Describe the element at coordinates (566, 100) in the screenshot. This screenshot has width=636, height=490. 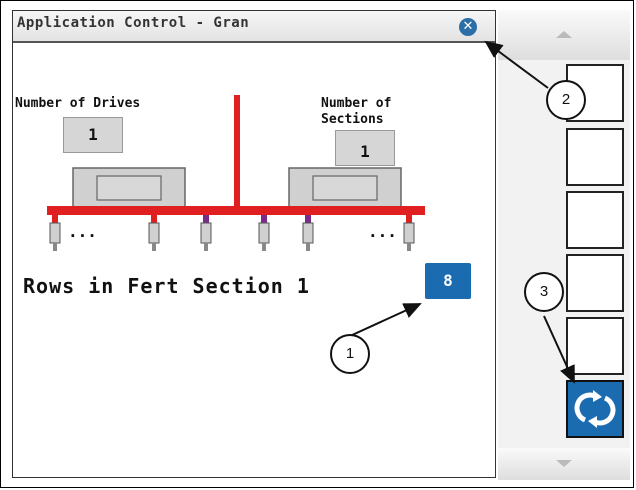
I see `callout-2: 2` at that location.